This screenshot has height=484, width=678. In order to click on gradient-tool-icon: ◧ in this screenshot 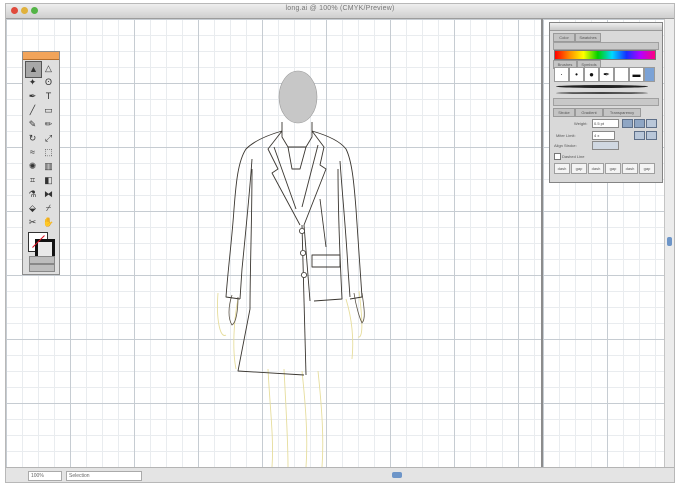, I will do `click(48, 180)`.